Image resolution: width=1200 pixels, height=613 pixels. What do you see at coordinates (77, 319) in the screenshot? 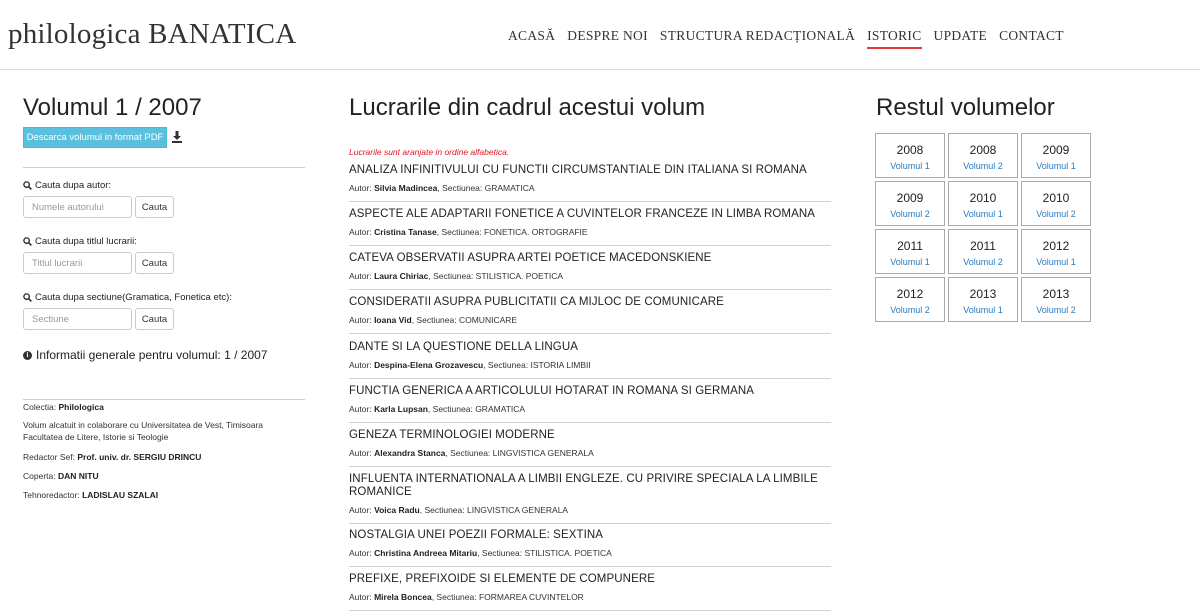
I see `section-search-input: Sectiune` at bounding box center [77, 319].